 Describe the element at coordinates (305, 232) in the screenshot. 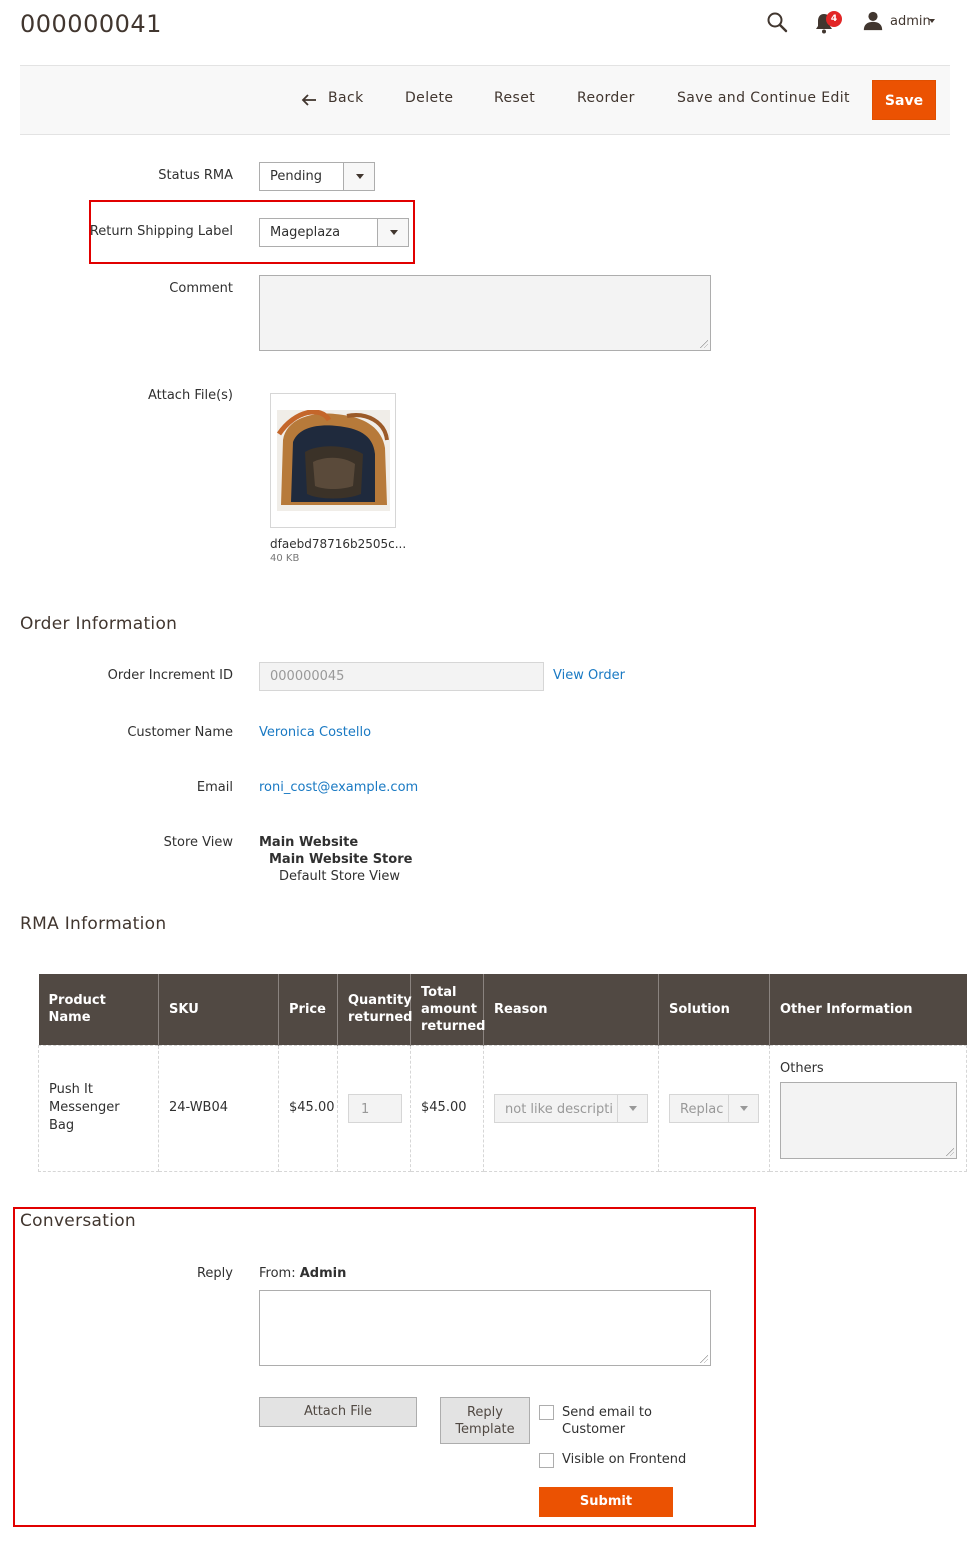

I see `return-shipping-label-value: Mageplaza` at that location.